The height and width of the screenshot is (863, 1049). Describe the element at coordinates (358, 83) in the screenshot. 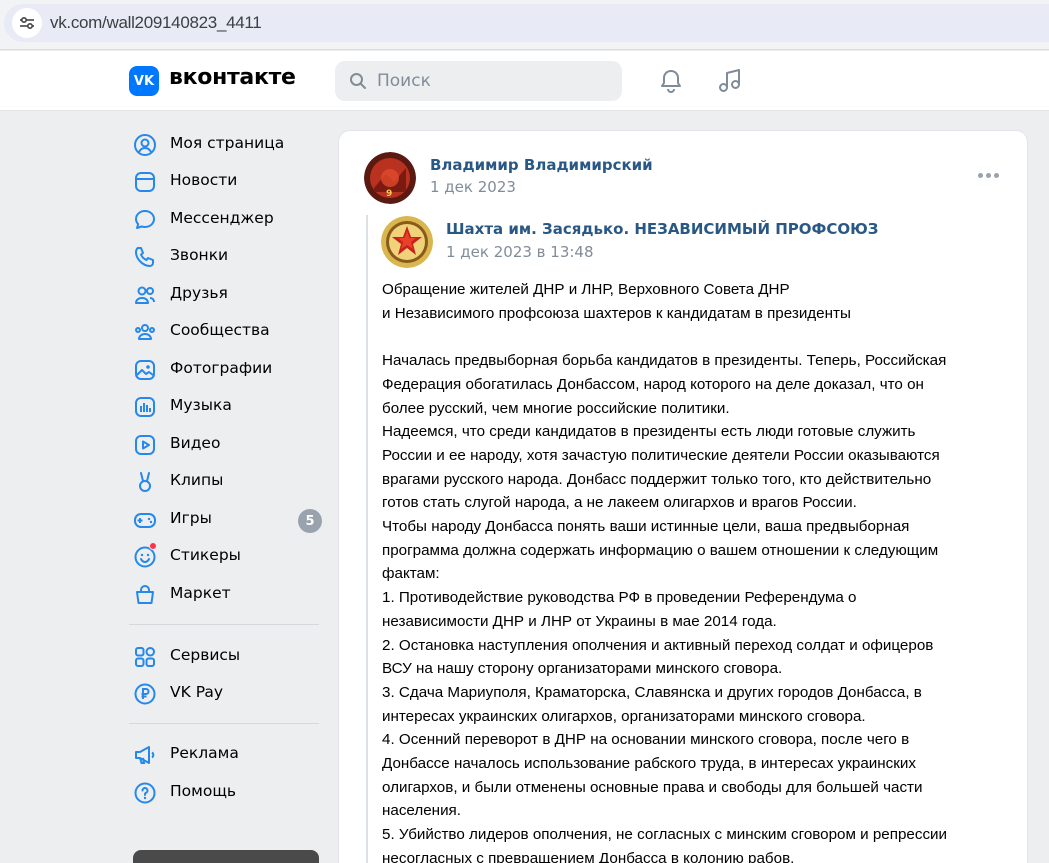

I see `search-icon` at that location.